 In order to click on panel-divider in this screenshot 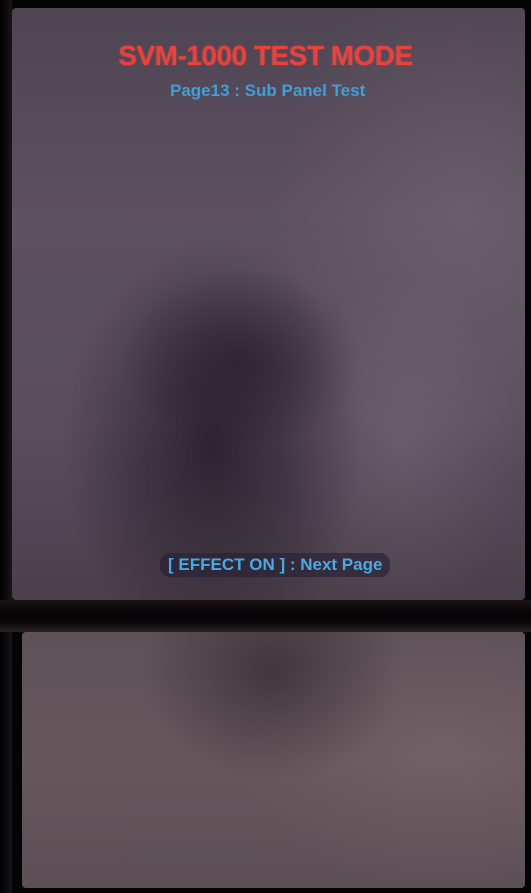, I will do `click(265, 616)`.